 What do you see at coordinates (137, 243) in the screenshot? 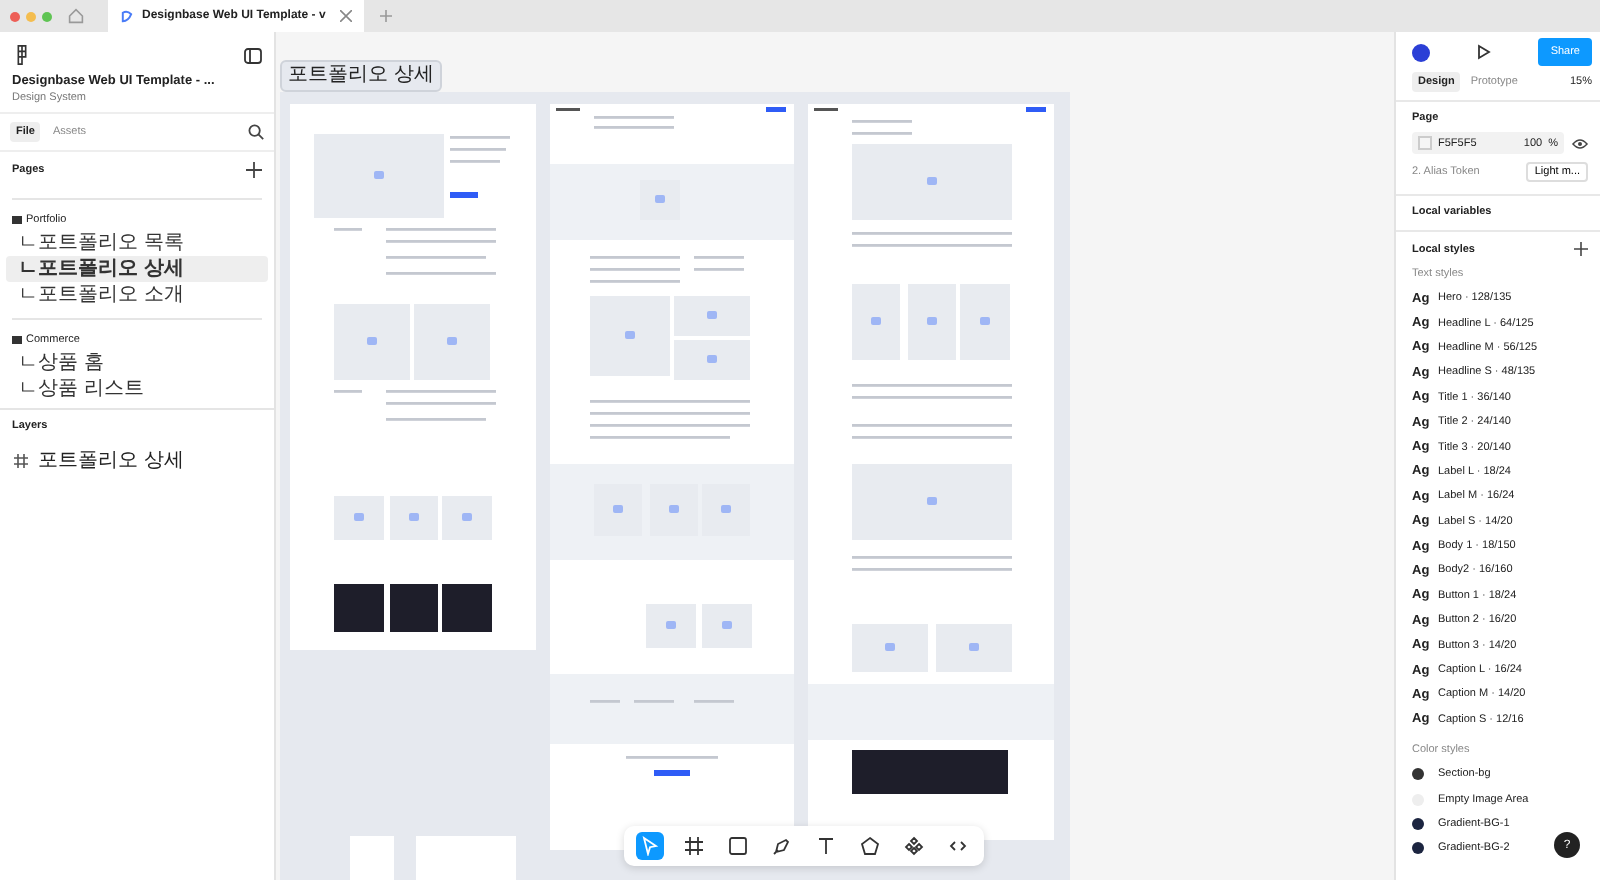
I see `page-item: ㄴ포트폴리오 목록` at bounding box center [137, 243].